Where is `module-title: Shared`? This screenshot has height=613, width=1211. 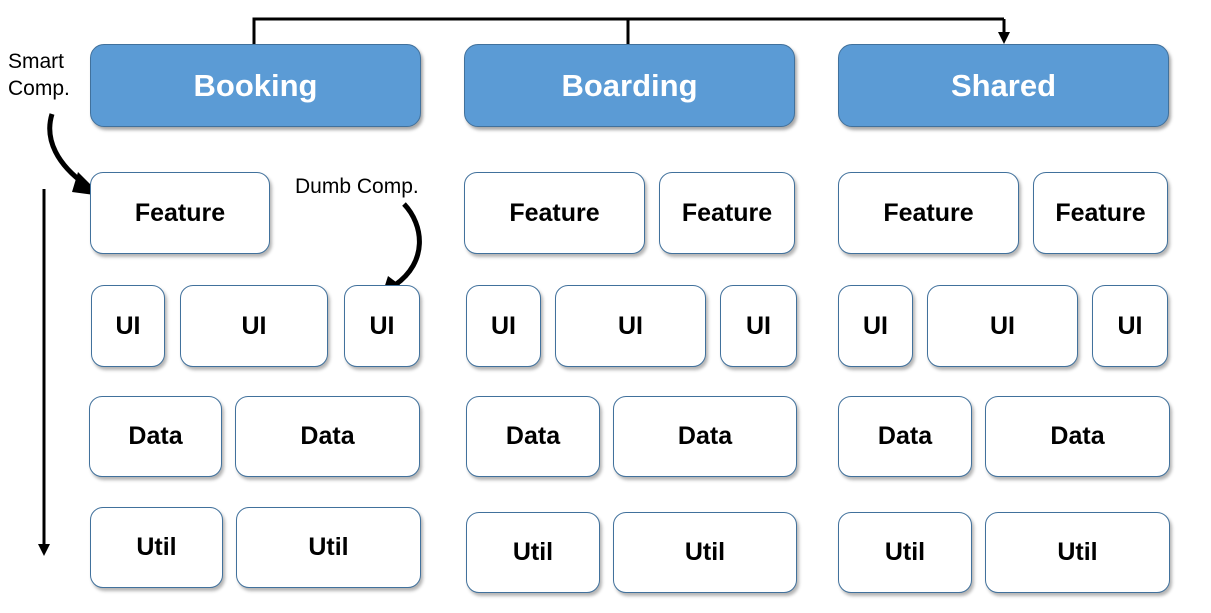 module-title: Shared is located at coordinates (1003, 85).